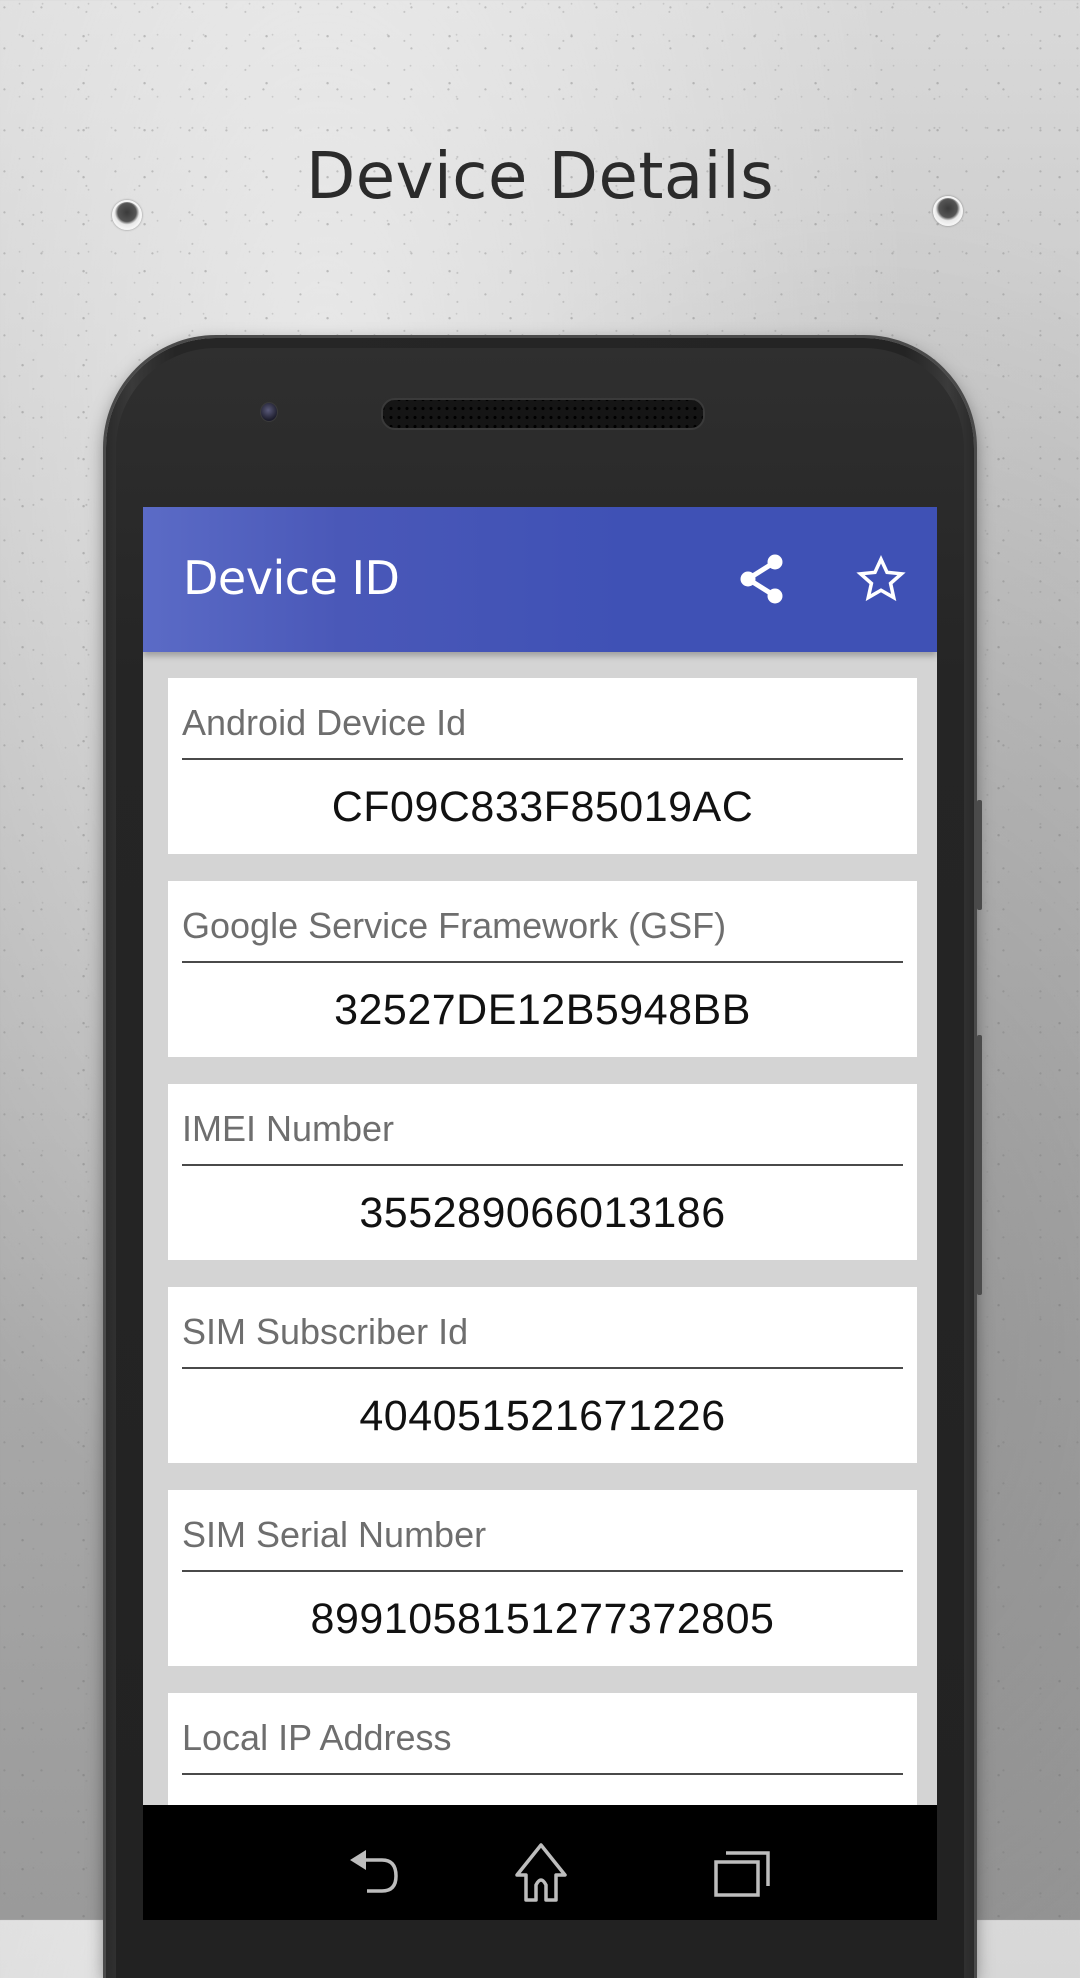 Image resolution: width=1080 pixels, height=1978 pixels. I want to click on favorite-button, so click(881, 579).